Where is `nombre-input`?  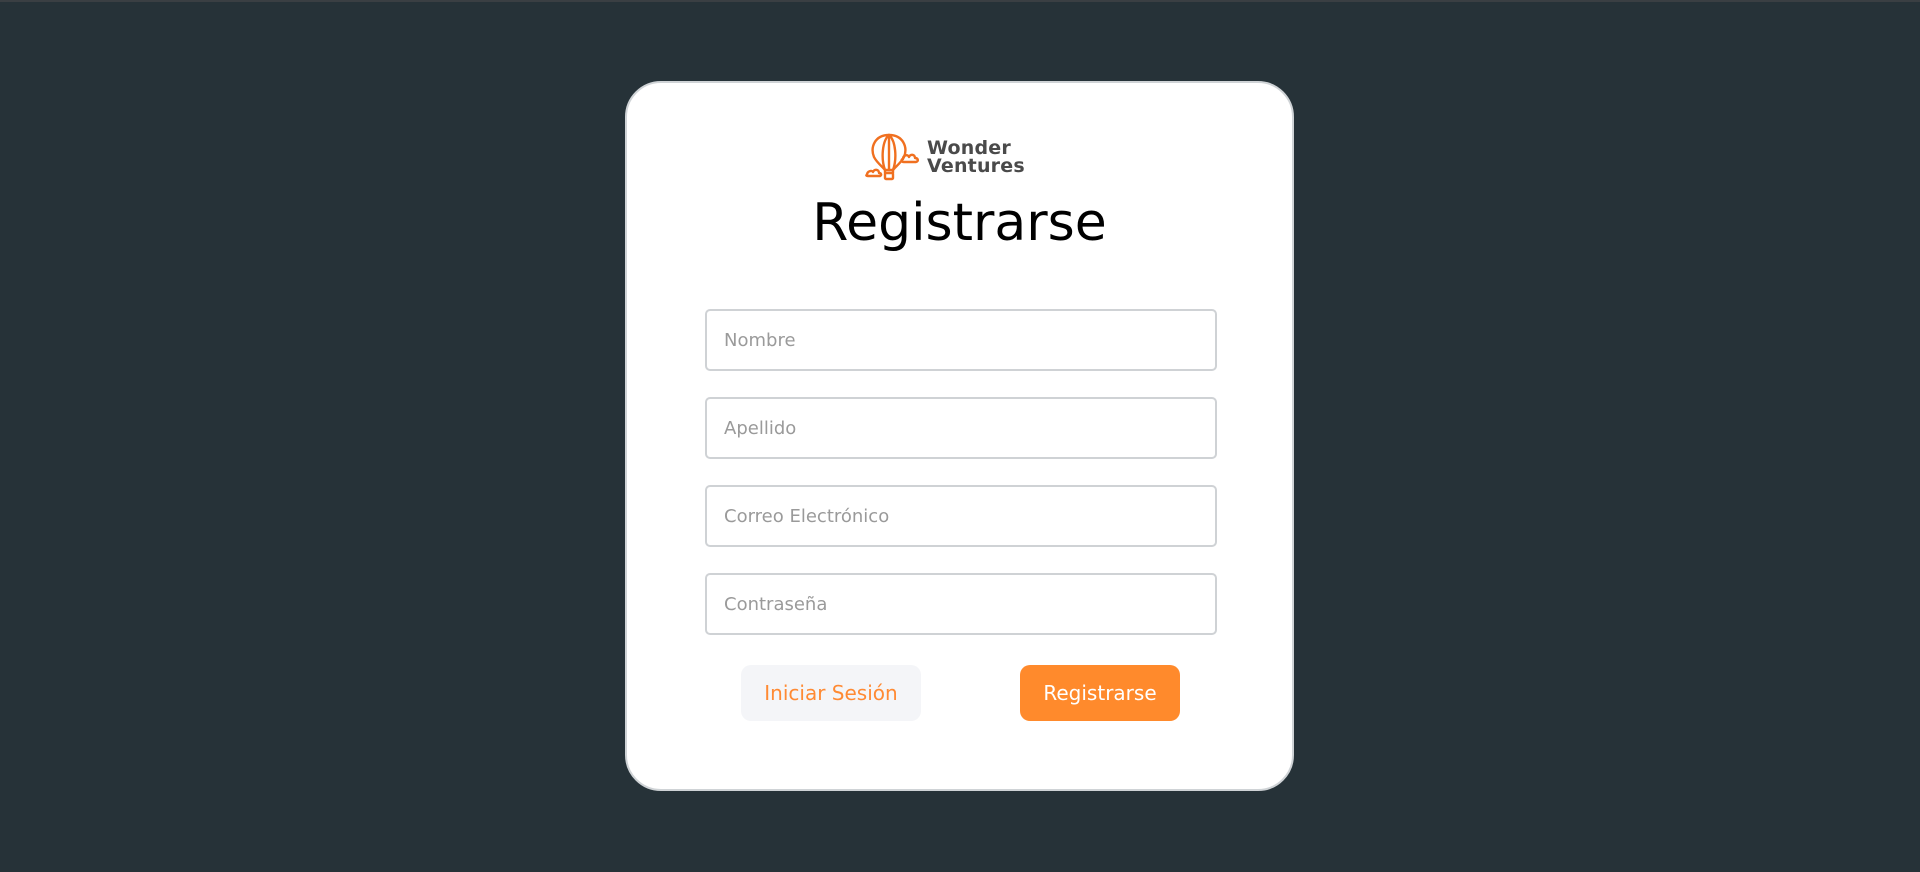 nombre-input is located at coordinates (961, 340).